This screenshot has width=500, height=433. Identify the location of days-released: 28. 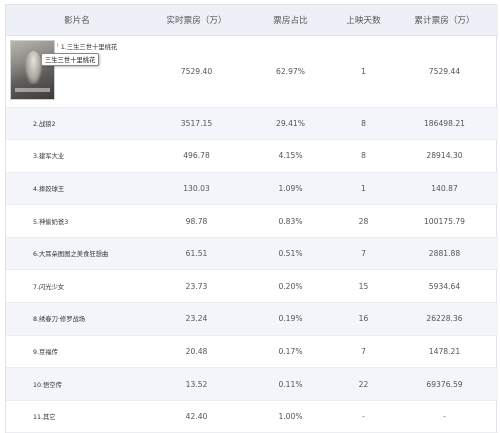
(363, 221).